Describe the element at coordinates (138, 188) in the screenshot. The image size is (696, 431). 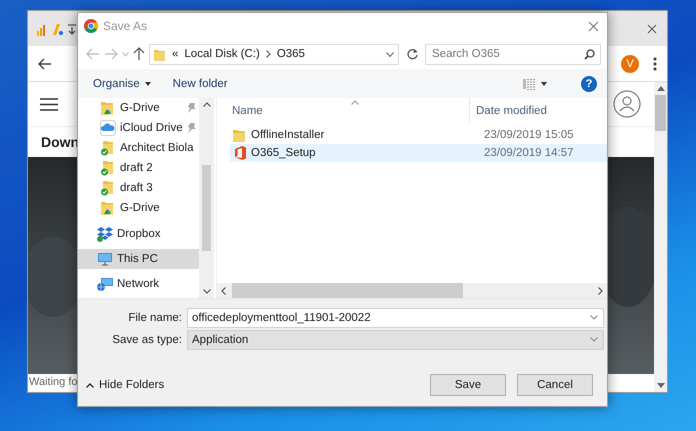
I see `nav-item: draft 3` at that location.